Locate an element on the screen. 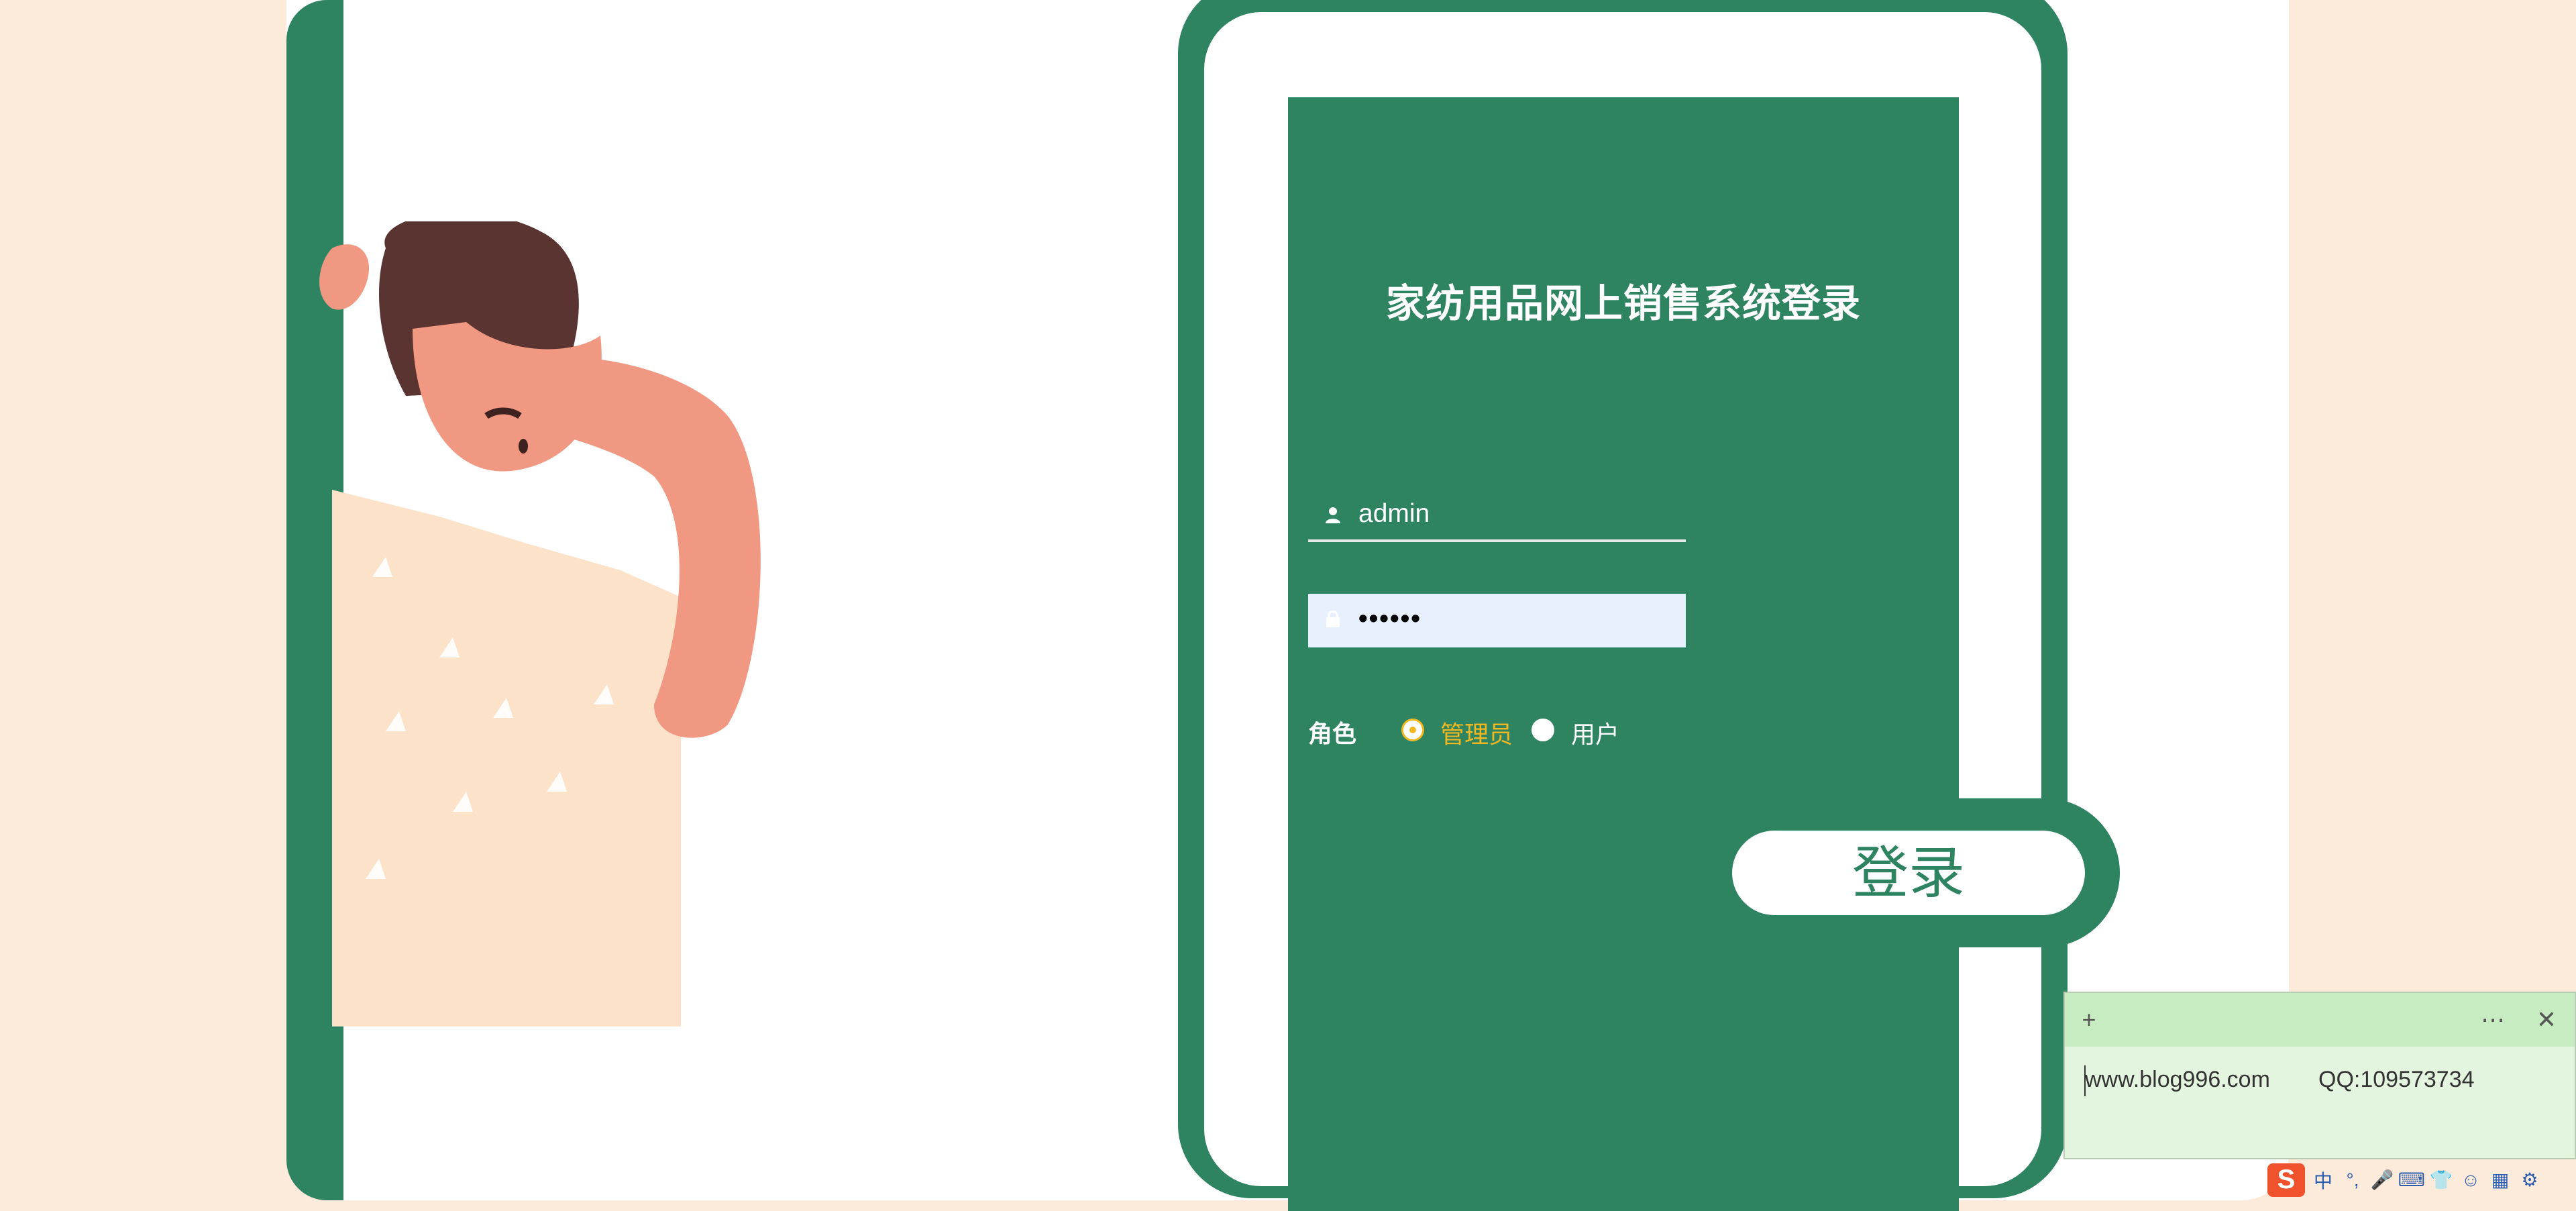 The width and height of the screenshot is (2576, 1211). add-note-icon: + is located at coordinates (2089, 1020).